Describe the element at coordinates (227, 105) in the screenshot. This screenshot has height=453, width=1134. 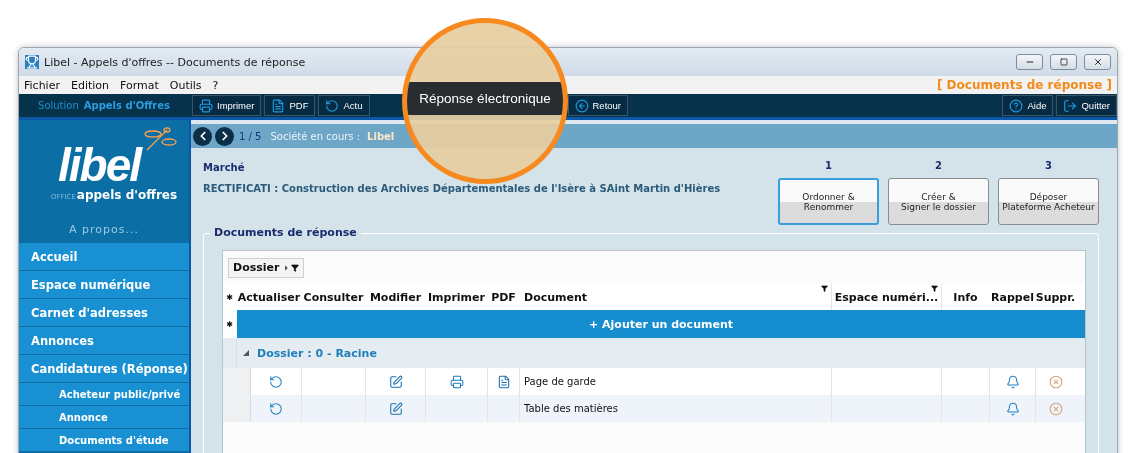
I see `toolbar-button: Imprimer` at that location.